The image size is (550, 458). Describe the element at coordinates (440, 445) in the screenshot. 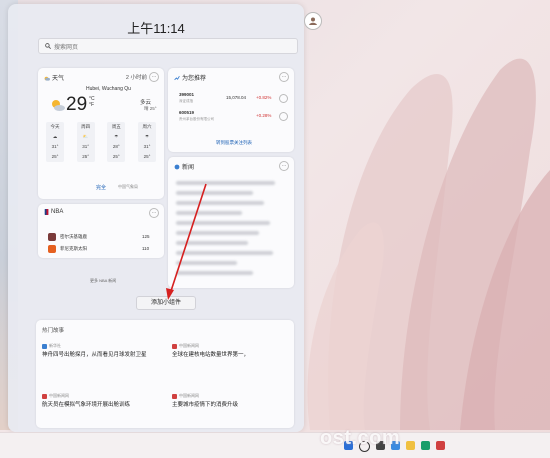

I see `store-icon` at that location.